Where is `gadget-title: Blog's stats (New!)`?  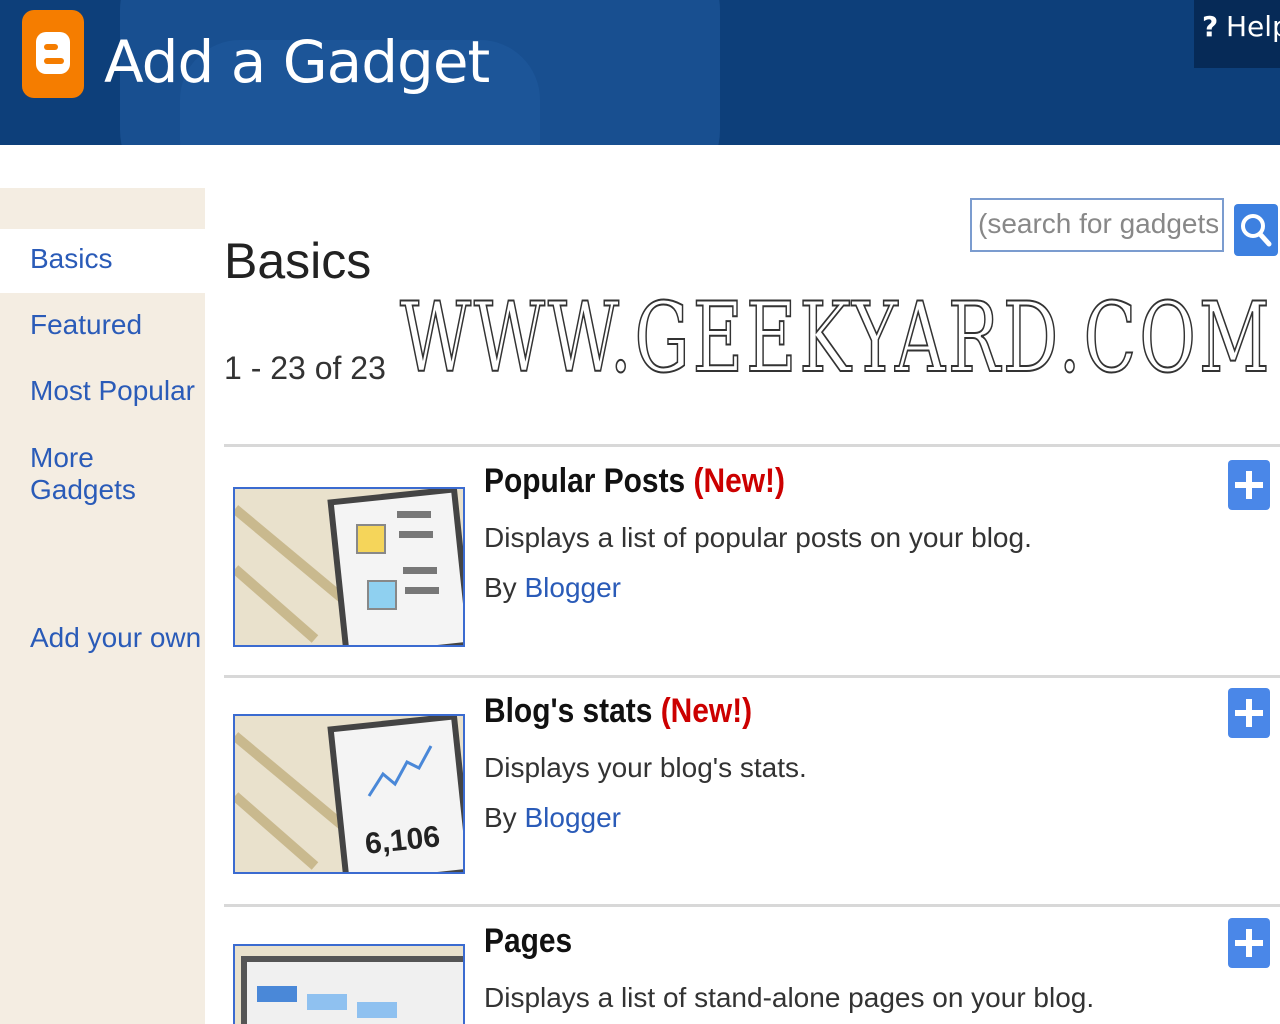
gadget-title: Blog's stats (New!) is located at coordinates (618, 711).